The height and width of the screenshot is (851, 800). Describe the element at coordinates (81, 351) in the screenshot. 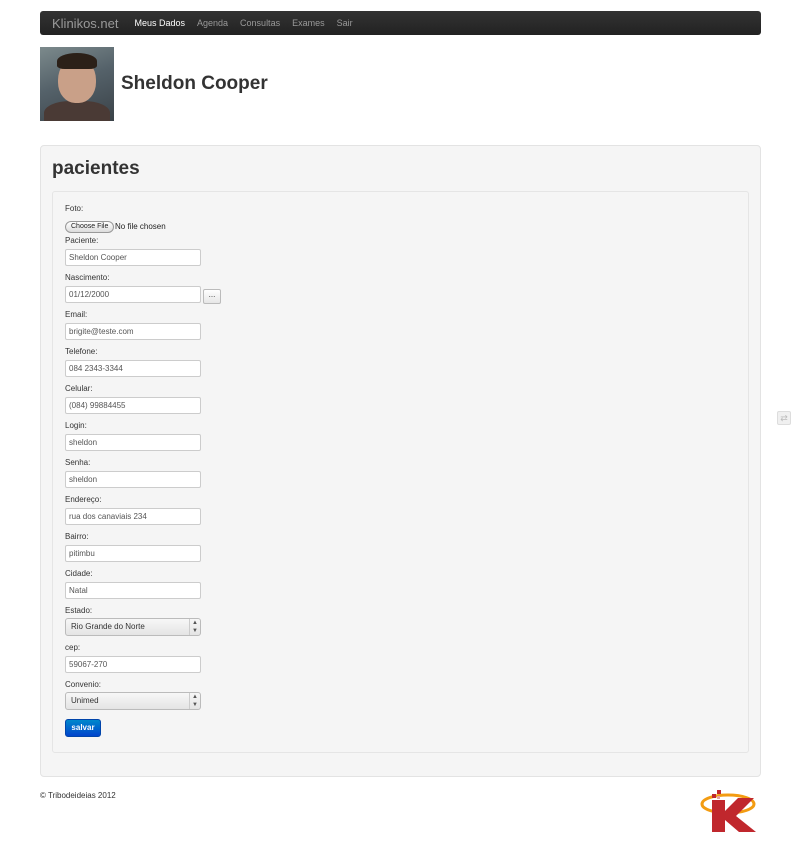

I see `telefone-label: Telefone:` at that location.